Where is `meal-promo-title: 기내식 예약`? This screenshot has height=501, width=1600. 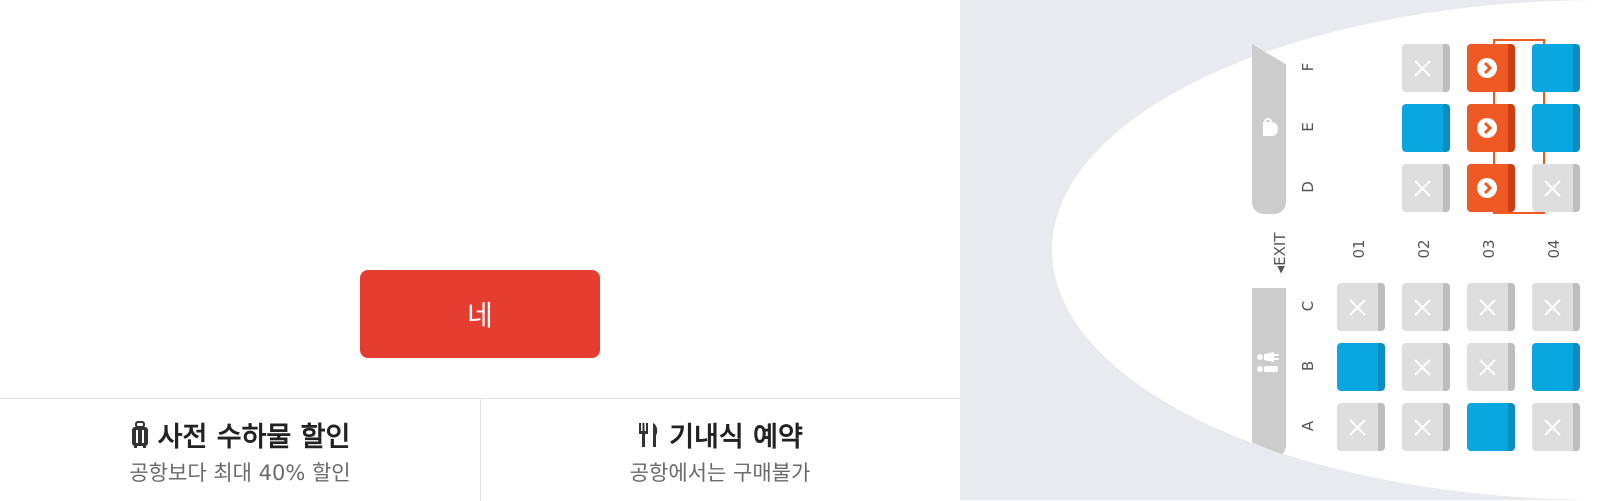 meal-promo-title: 기내식 예약 is located at coordinates (736, 437).